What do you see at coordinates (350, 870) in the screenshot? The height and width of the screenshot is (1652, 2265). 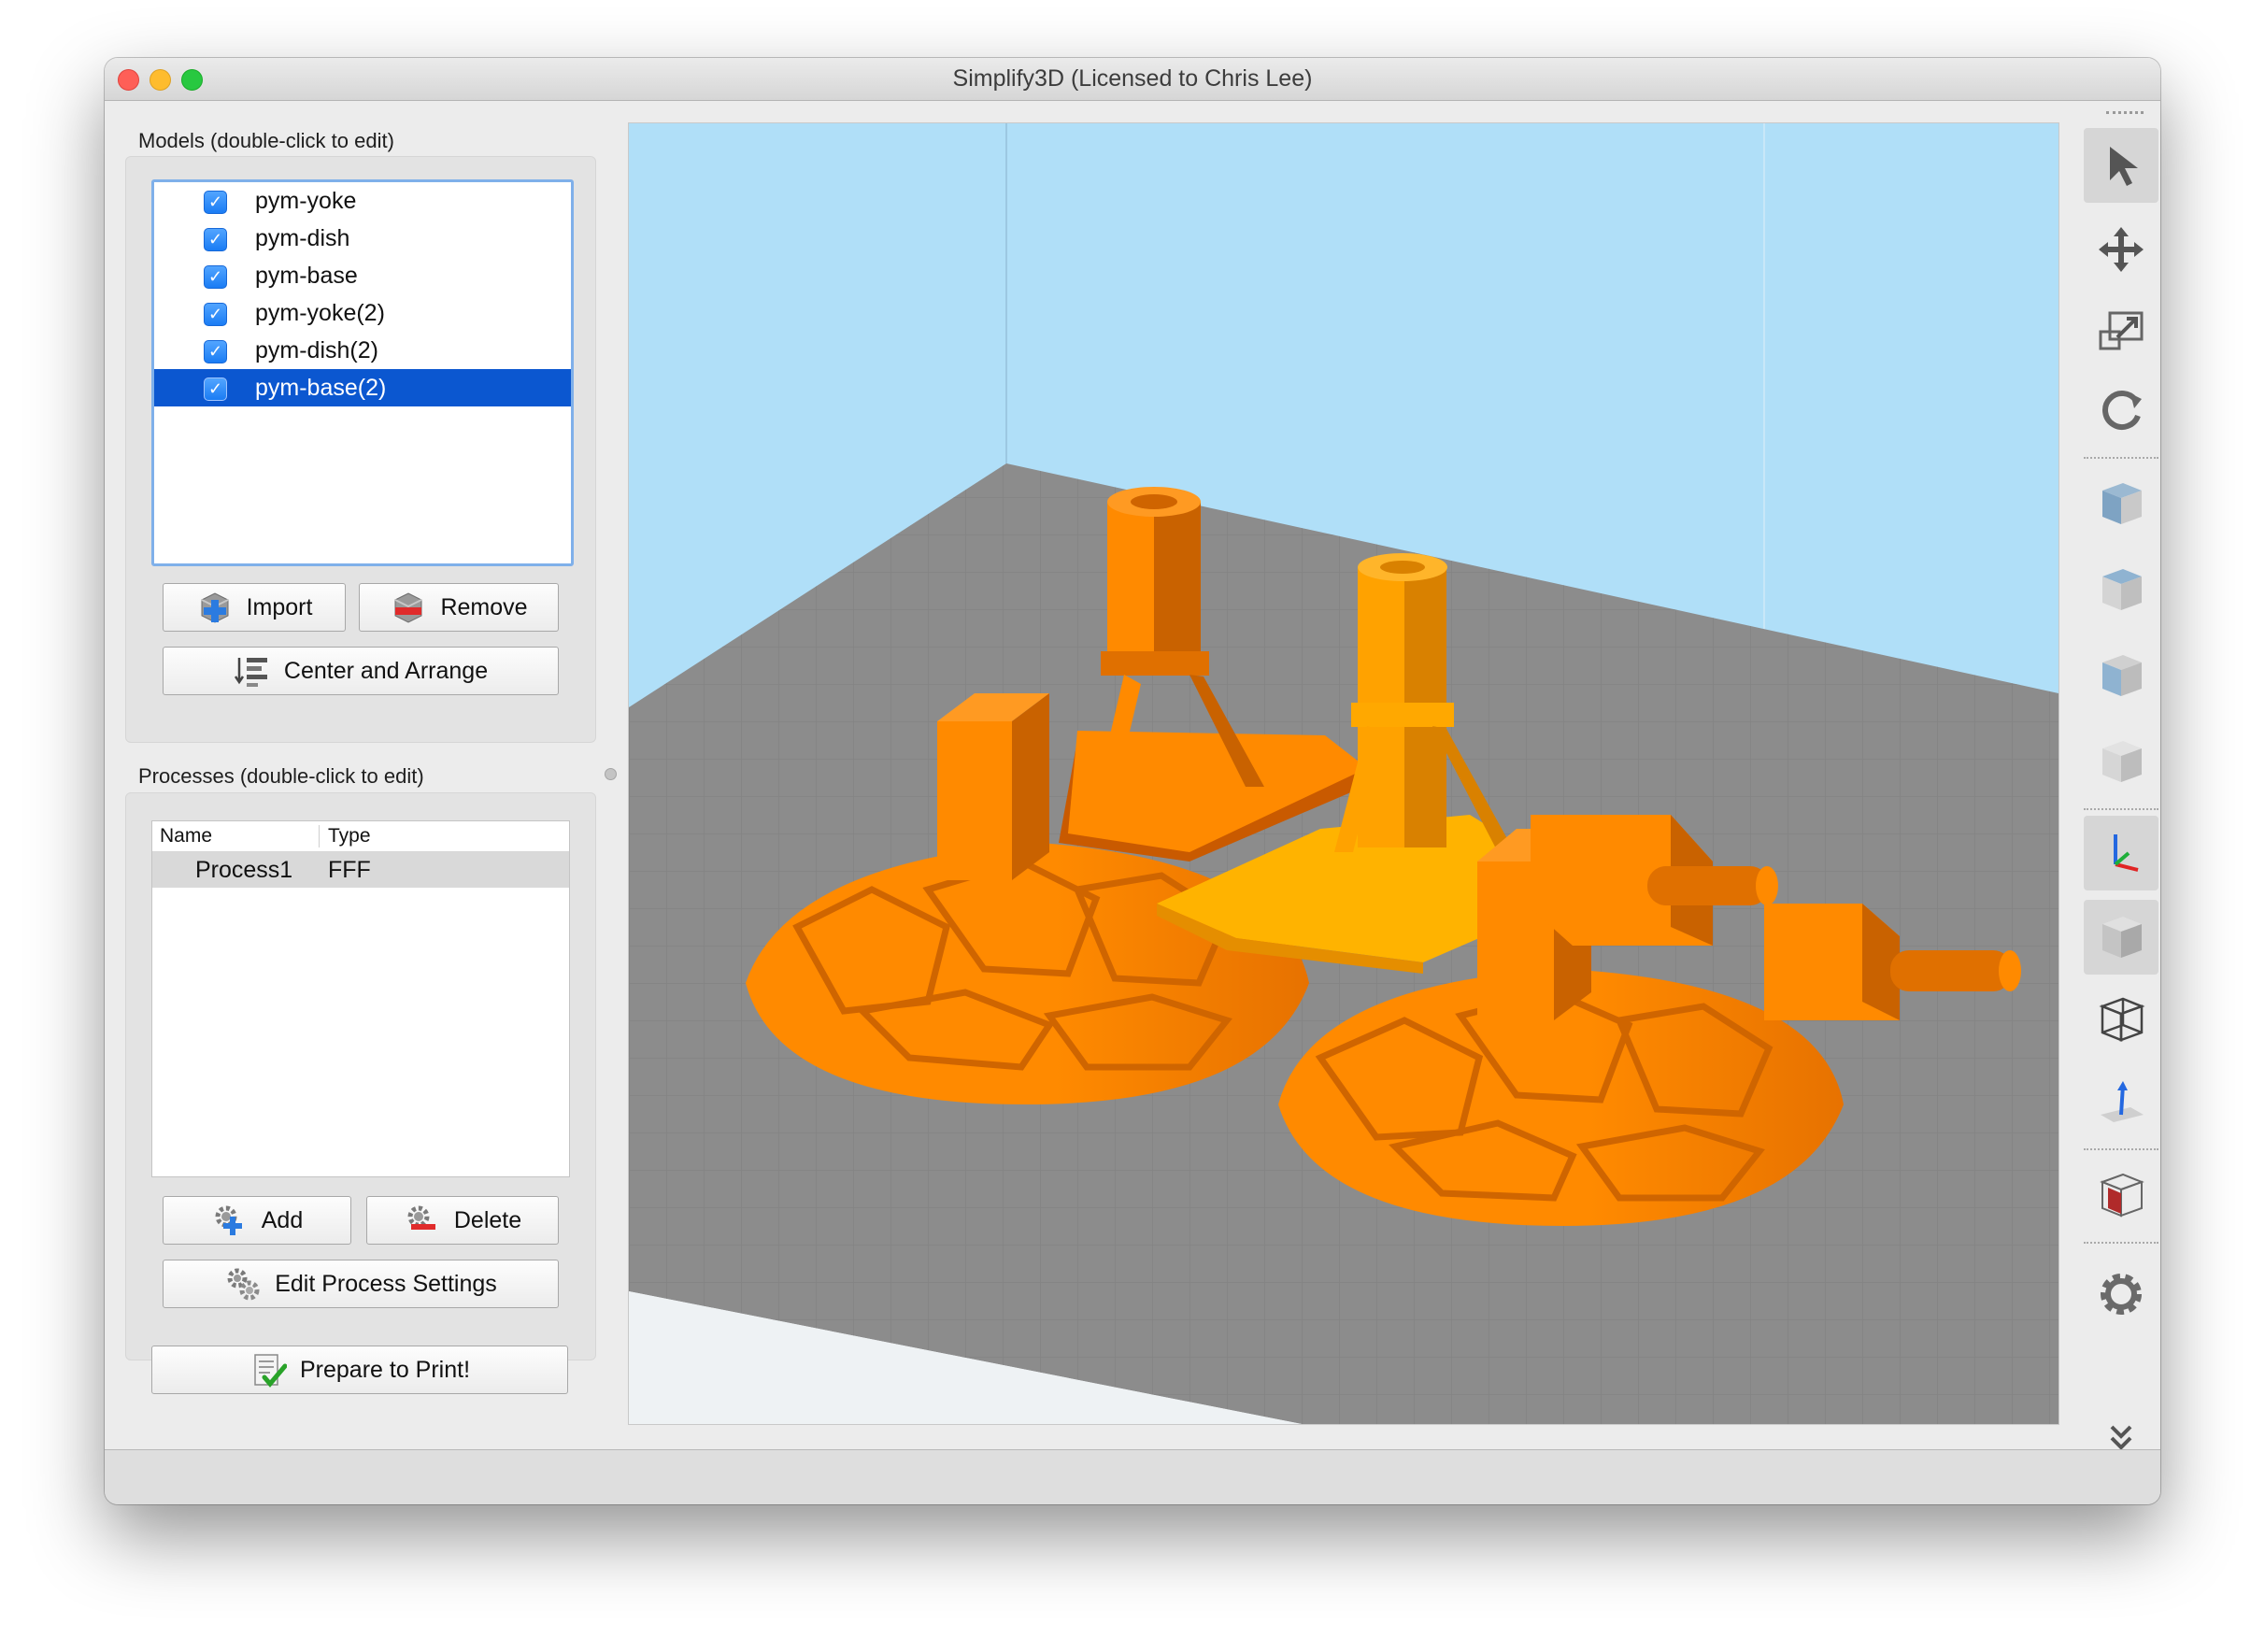 I see `process-type: FFF` at bounding box center [350, 870].